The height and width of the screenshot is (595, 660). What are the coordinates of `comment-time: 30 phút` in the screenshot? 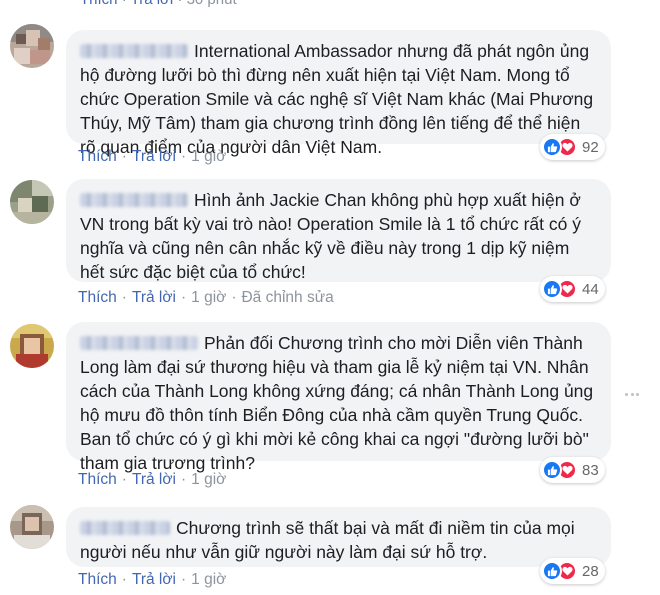 It's located at (212, 4).